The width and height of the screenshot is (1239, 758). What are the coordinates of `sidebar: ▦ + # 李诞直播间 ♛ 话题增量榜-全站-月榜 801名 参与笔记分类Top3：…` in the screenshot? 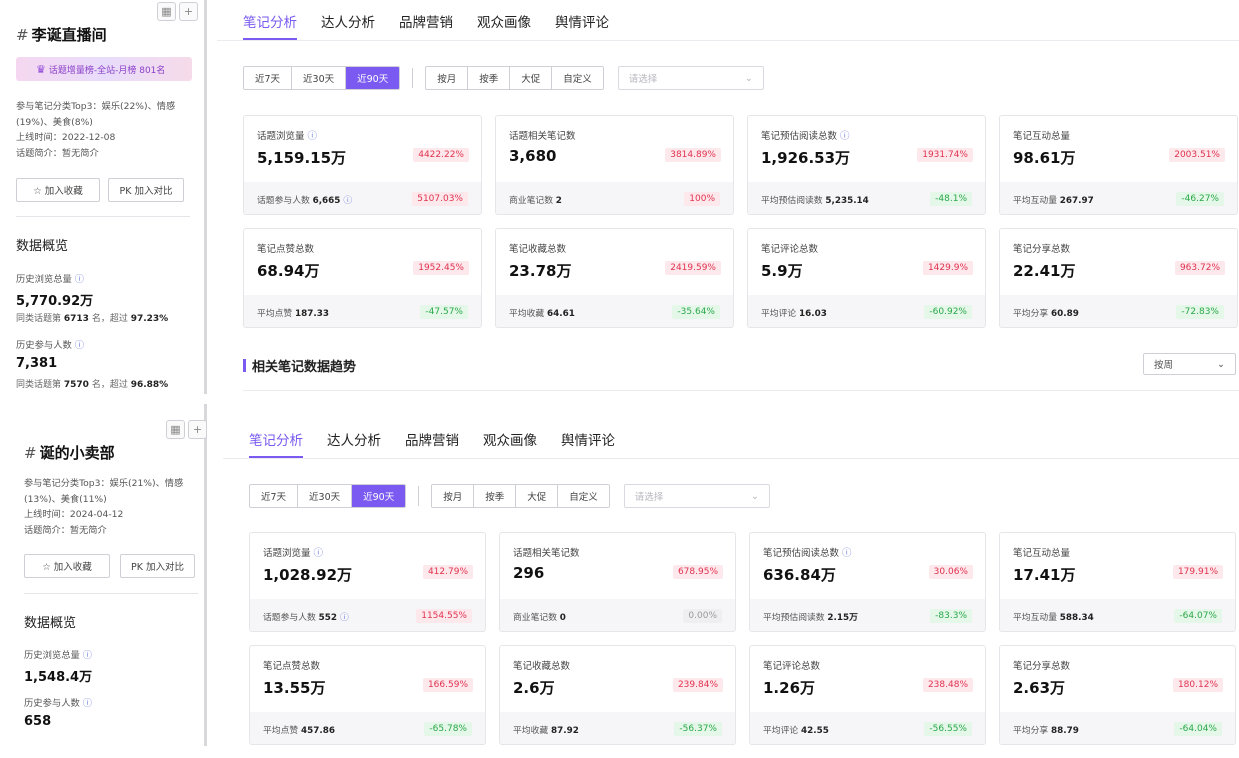 It's located at (103, 197).